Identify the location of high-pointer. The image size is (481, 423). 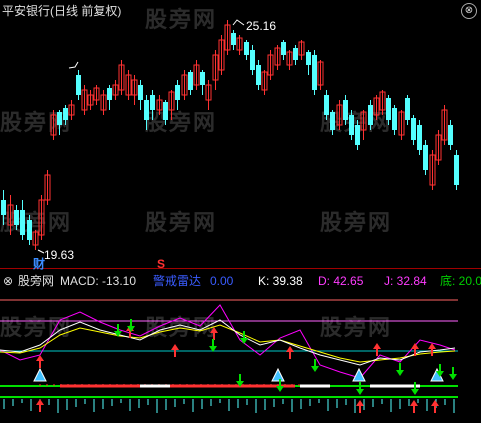
(238, 22).